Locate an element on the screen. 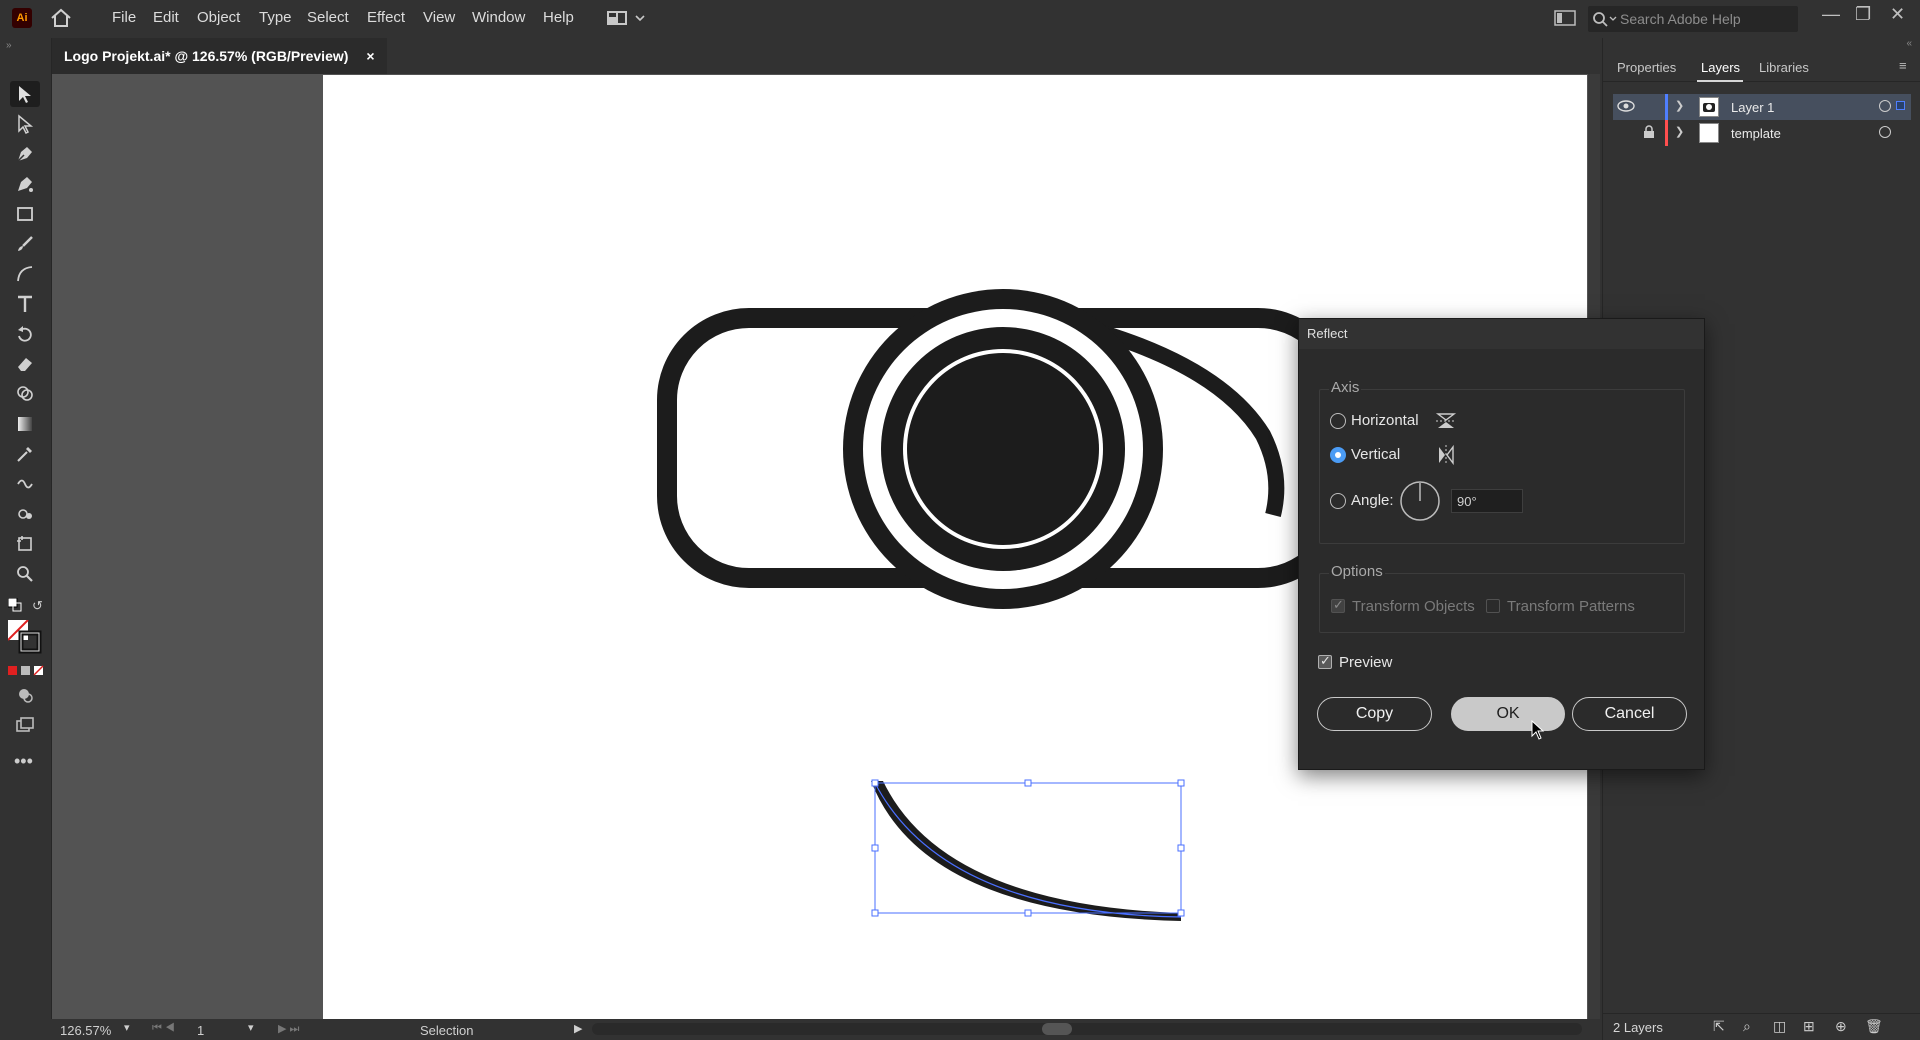 This screenshot has width=1920, height=1040. transform-patterns-label: Transform Patterns is located at coordinates (1571, 606).